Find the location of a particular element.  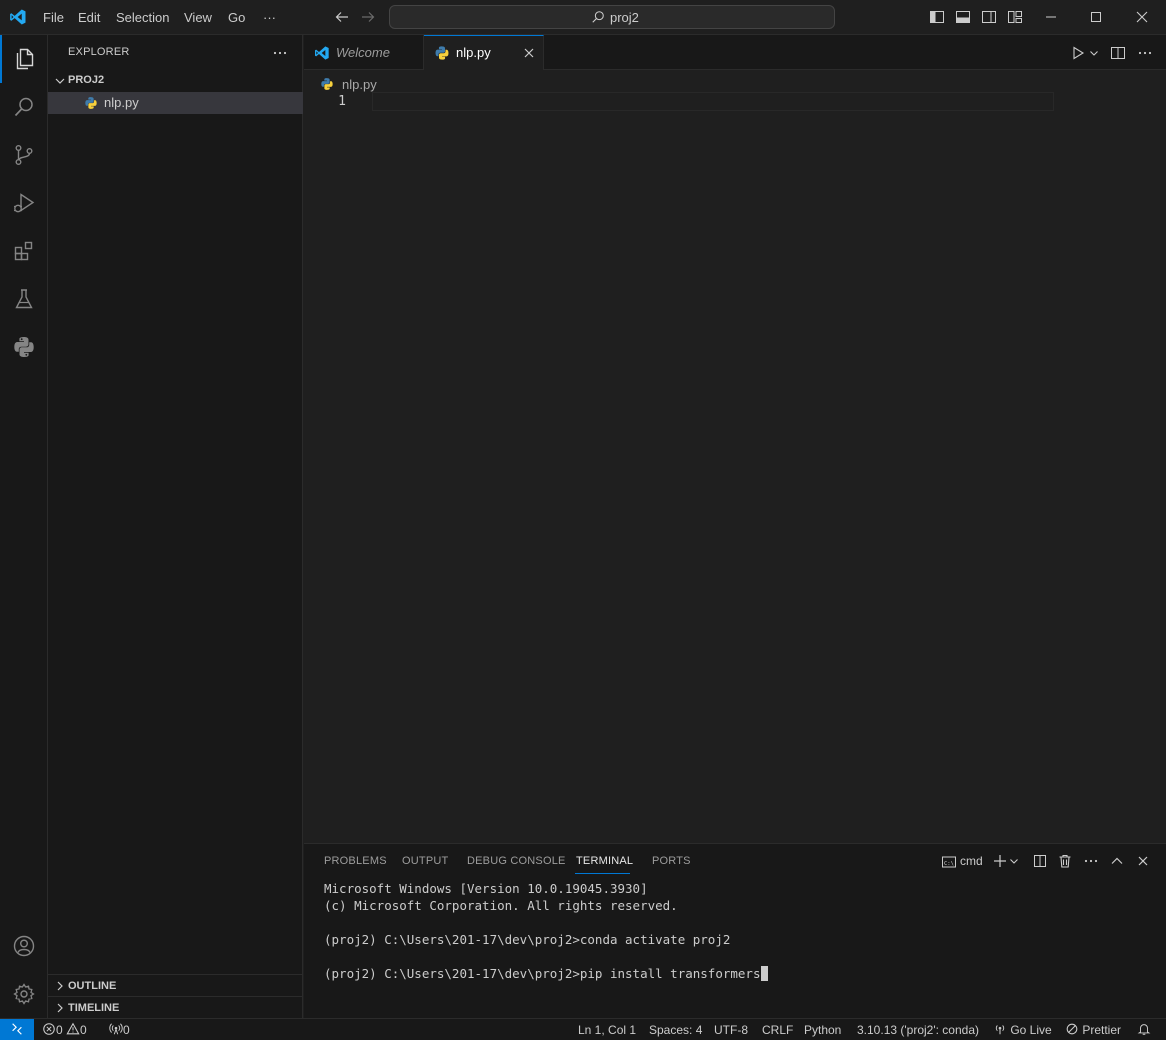

tab-nlp-py: nlp.py is located at coordinates (484, 53).